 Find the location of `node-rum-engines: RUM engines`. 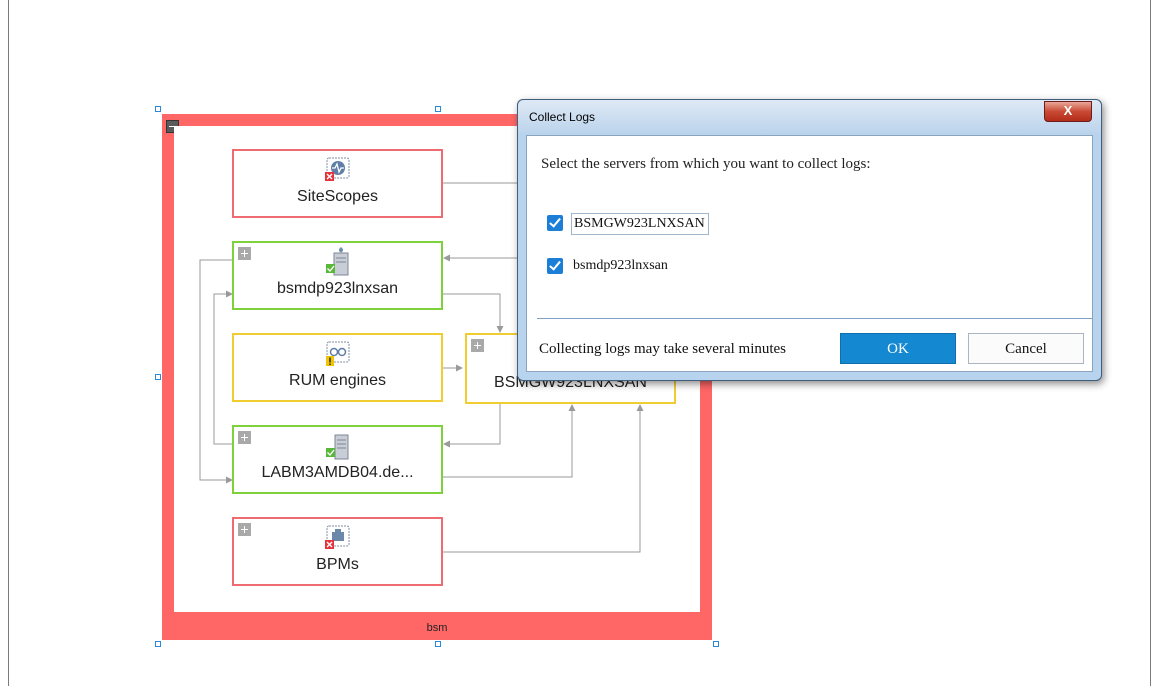

node-rum-engines: RUM engines is located at coordinates (337, 367).